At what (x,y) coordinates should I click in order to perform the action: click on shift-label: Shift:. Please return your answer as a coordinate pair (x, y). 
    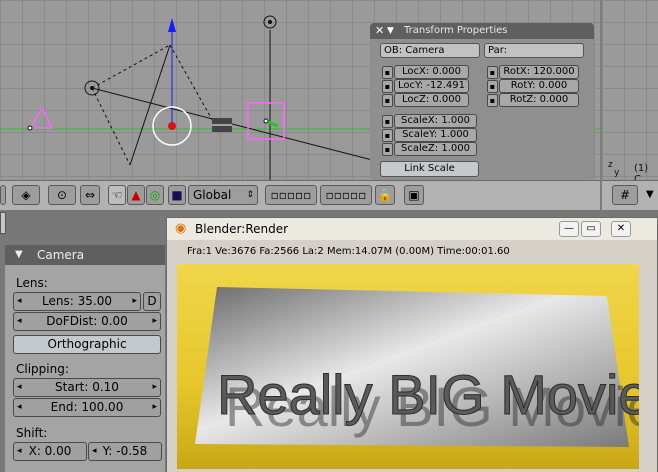
    Looking at the image, I should click on (32, 433).